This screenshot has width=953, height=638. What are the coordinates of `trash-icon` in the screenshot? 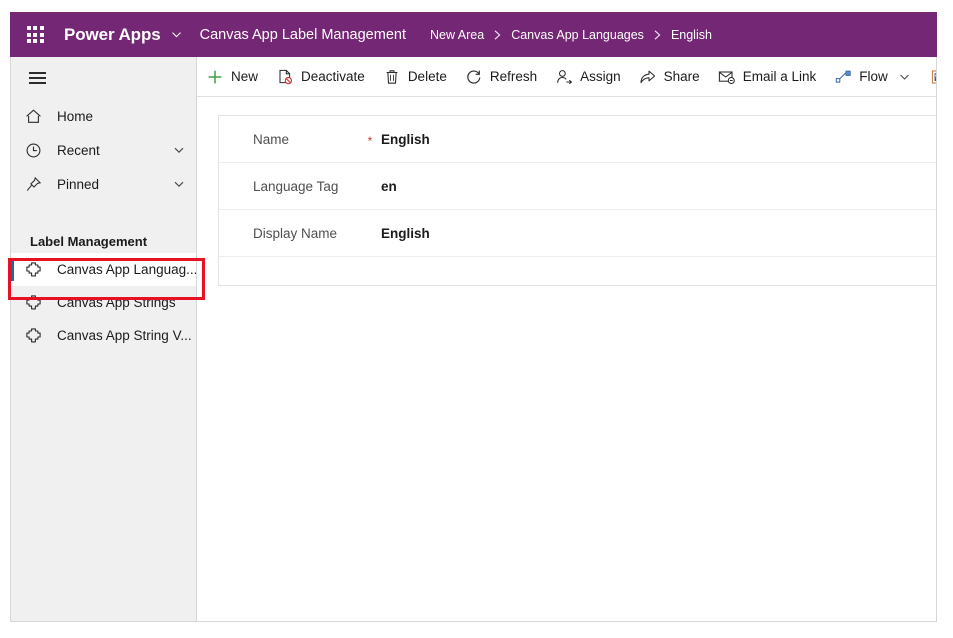 It's located at (392, 77).